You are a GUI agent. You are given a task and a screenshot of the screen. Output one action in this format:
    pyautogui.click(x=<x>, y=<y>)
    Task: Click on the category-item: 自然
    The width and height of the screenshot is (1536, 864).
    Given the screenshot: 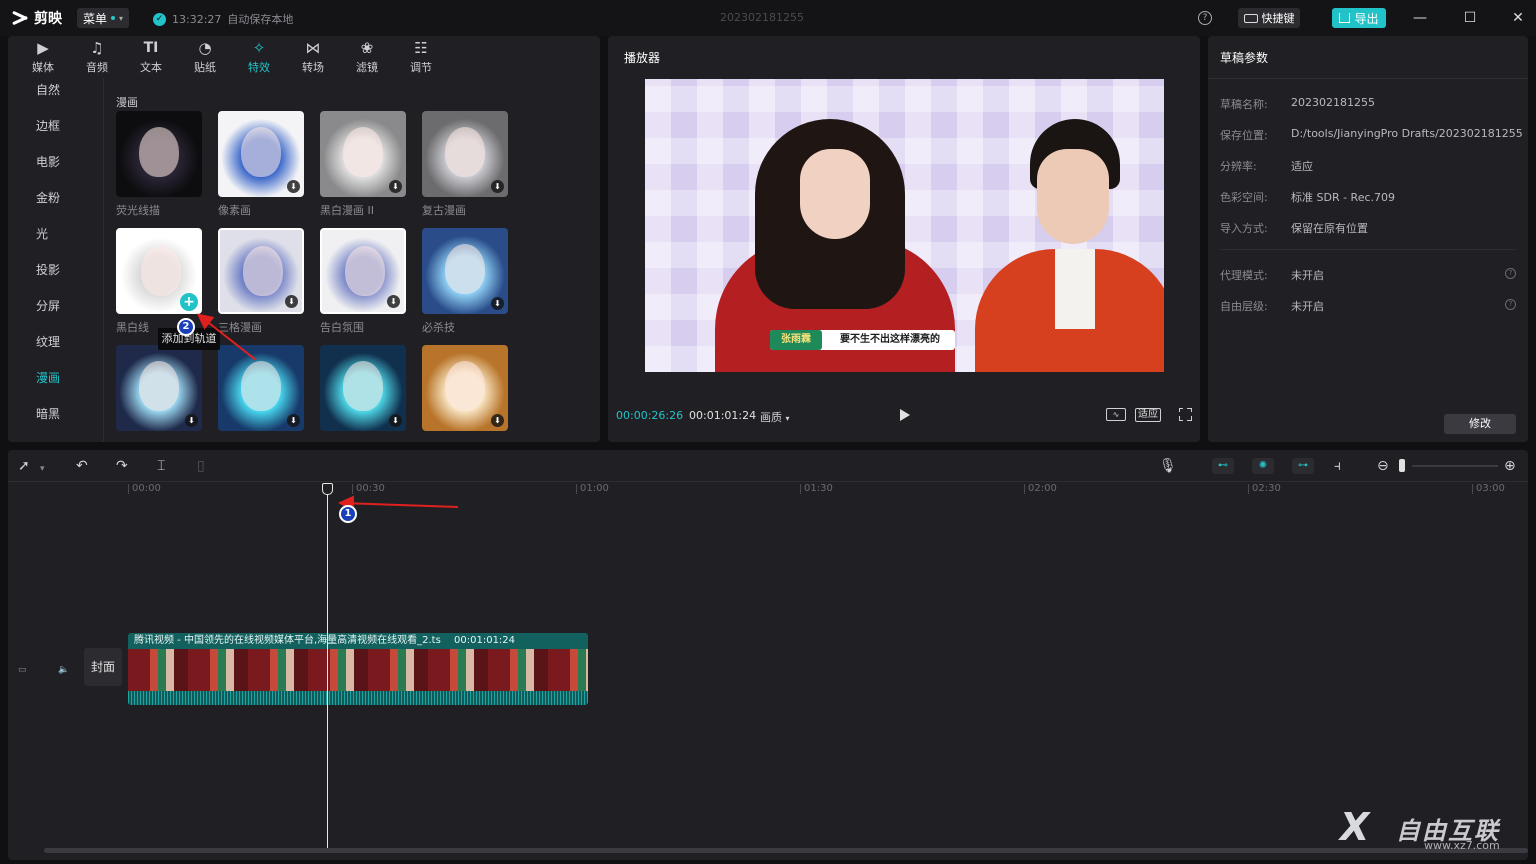 What is the action you would take?
    pyautogui.click(x=55, y=96)
    